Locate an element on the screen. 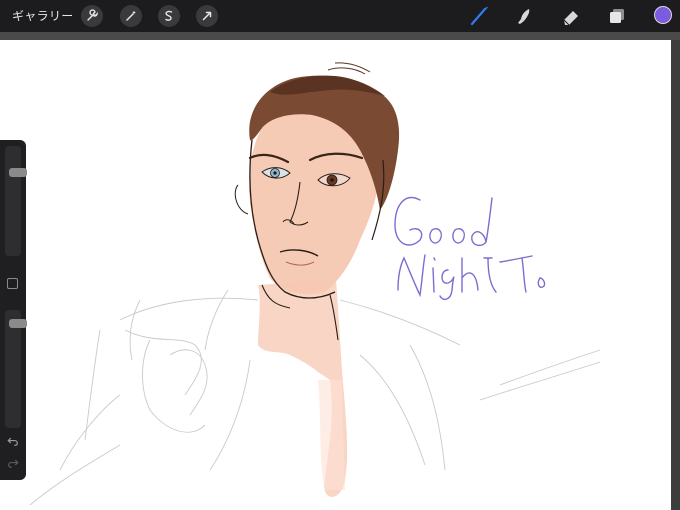  undo-icon is located at coordinates (13, 441).